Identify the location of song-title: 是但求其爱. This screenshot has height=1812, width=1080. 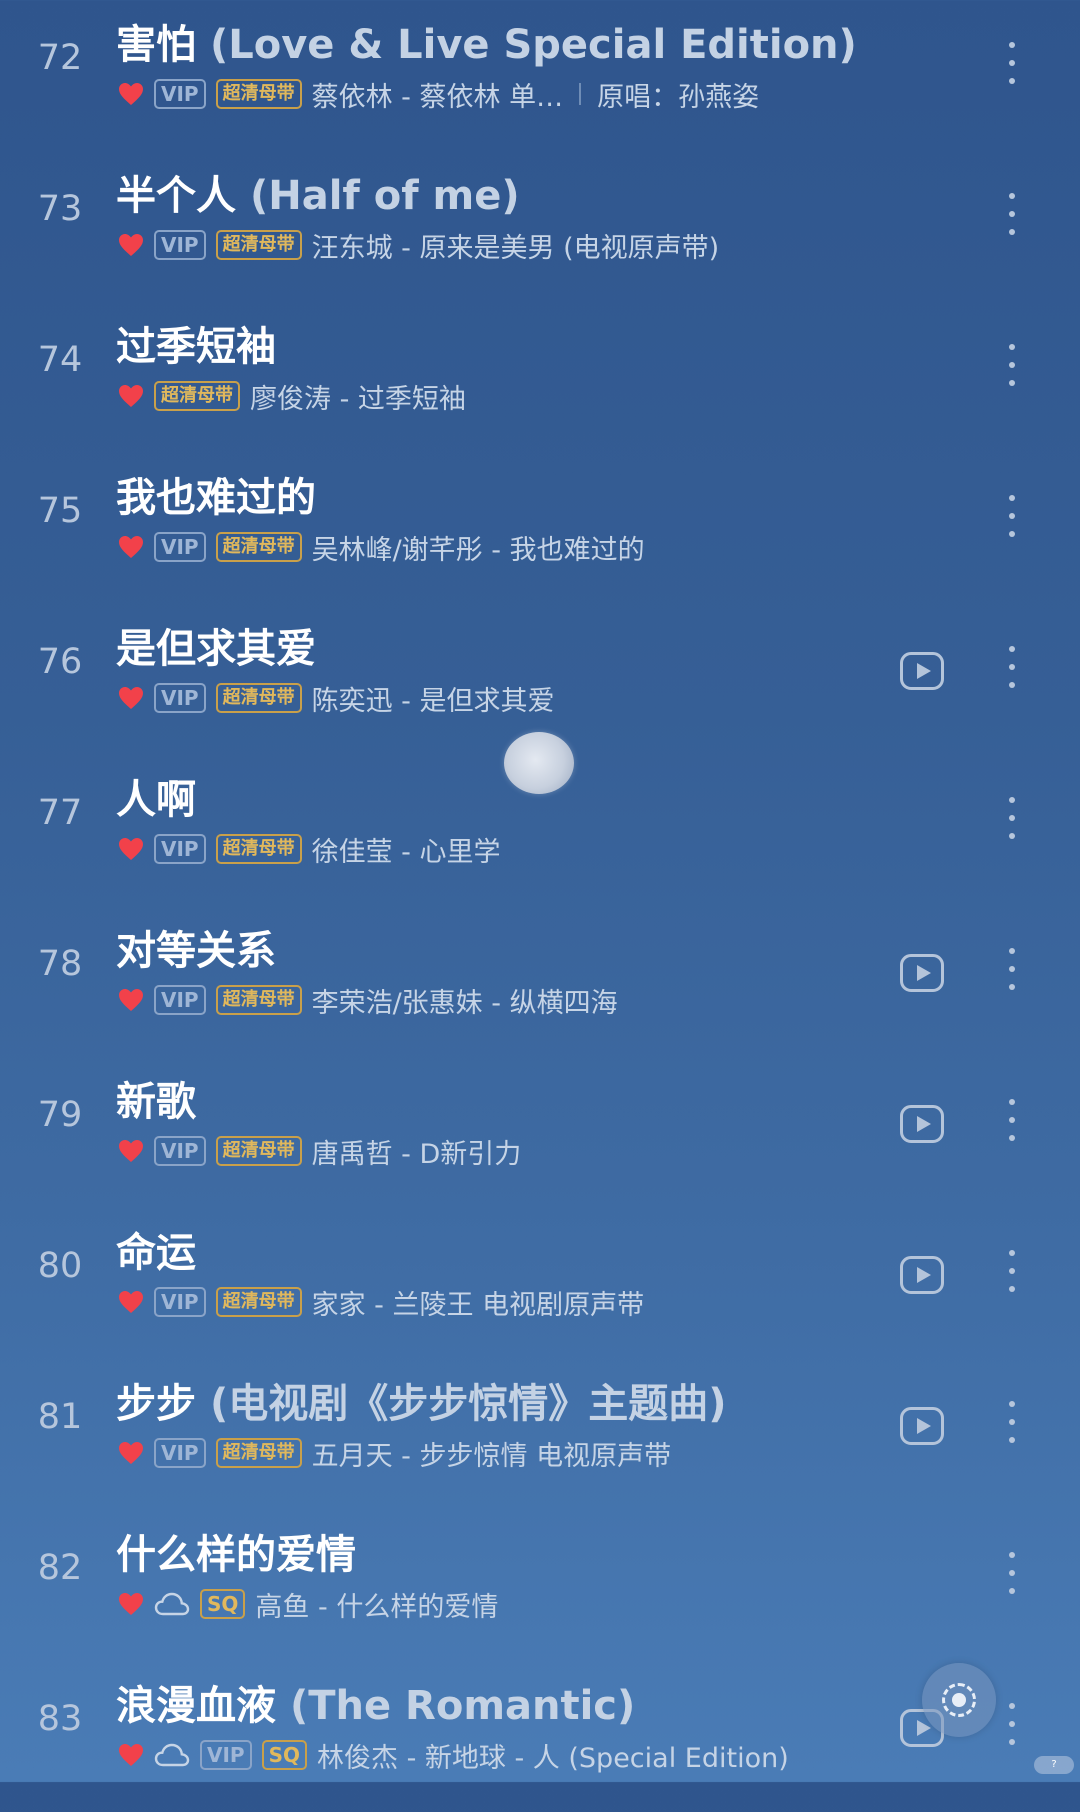
(523, 645).